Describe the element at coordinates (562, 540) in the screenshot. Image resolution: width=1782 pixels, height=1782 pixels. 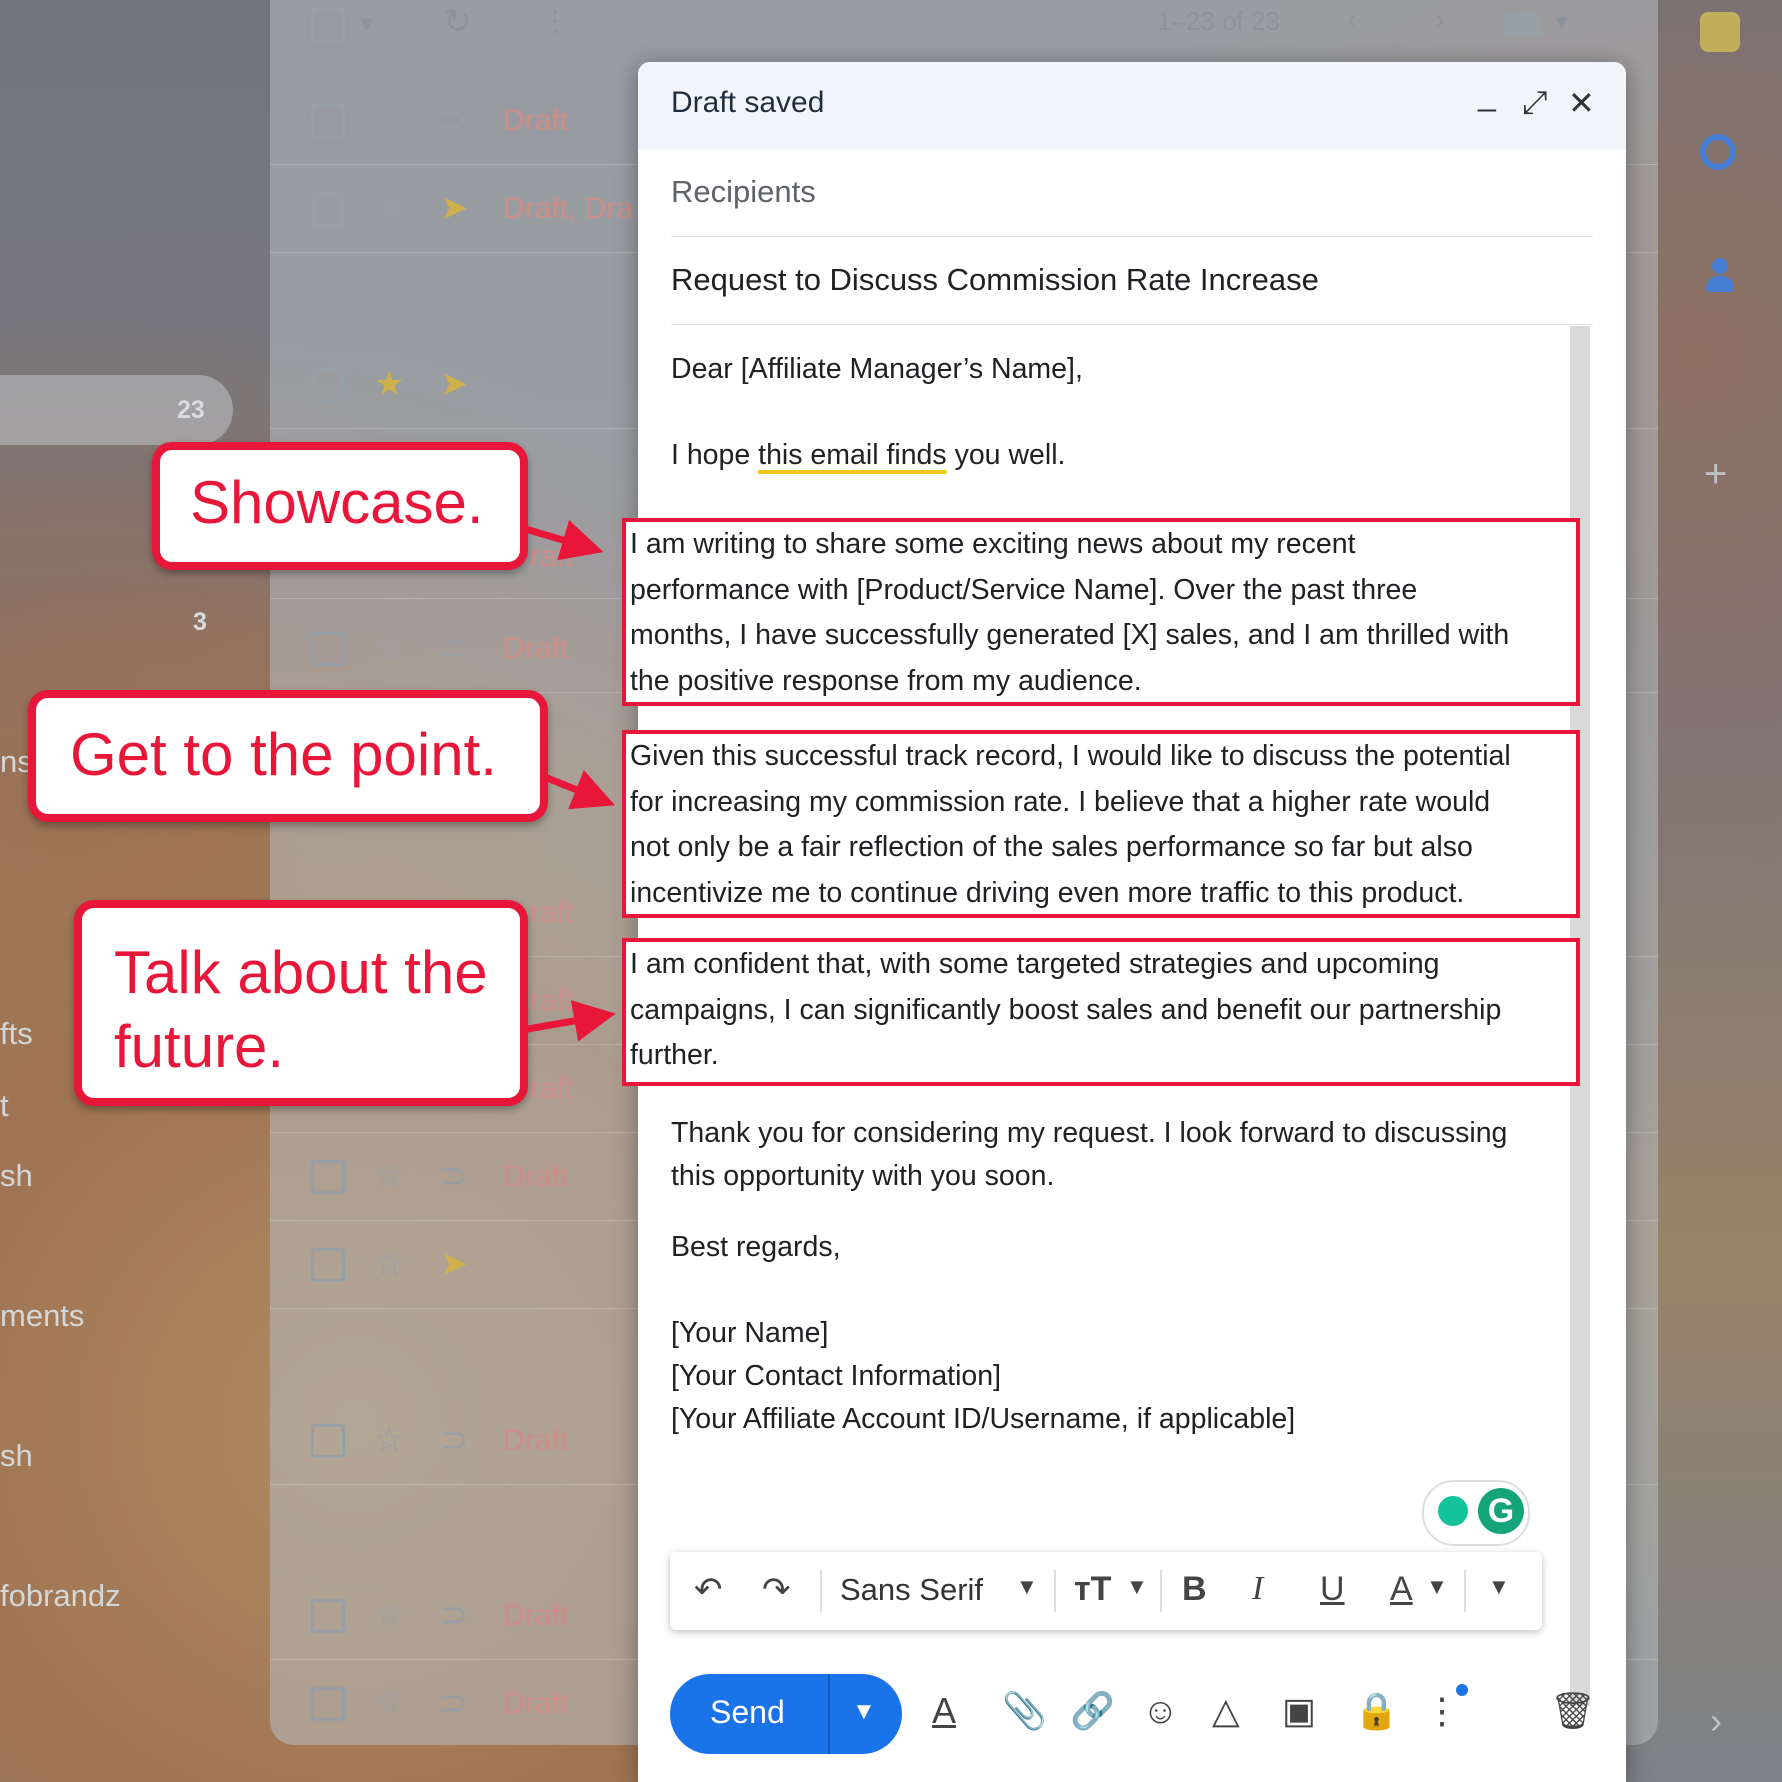
I see `arrow-showcase` at that location.